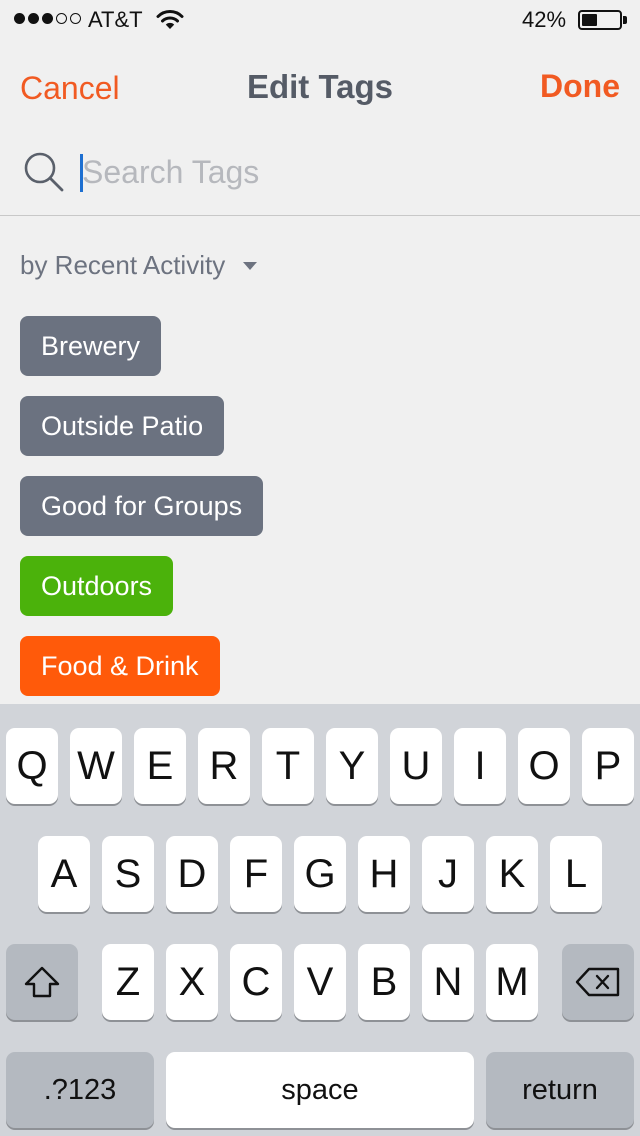 The image size is (640, 1136). Describe the element at coordinates (142, 506) in the screenshot. I see `tag-good-for-groups: Good for Groups` at that location.